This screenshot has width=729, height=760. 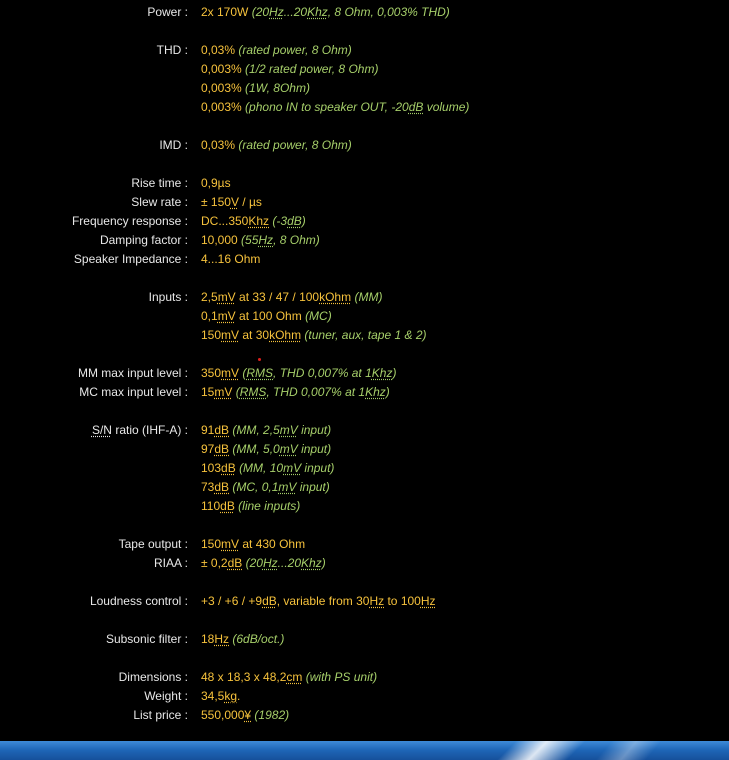 I want to click on spec-label: Weight :, so click(x=166, y=696).